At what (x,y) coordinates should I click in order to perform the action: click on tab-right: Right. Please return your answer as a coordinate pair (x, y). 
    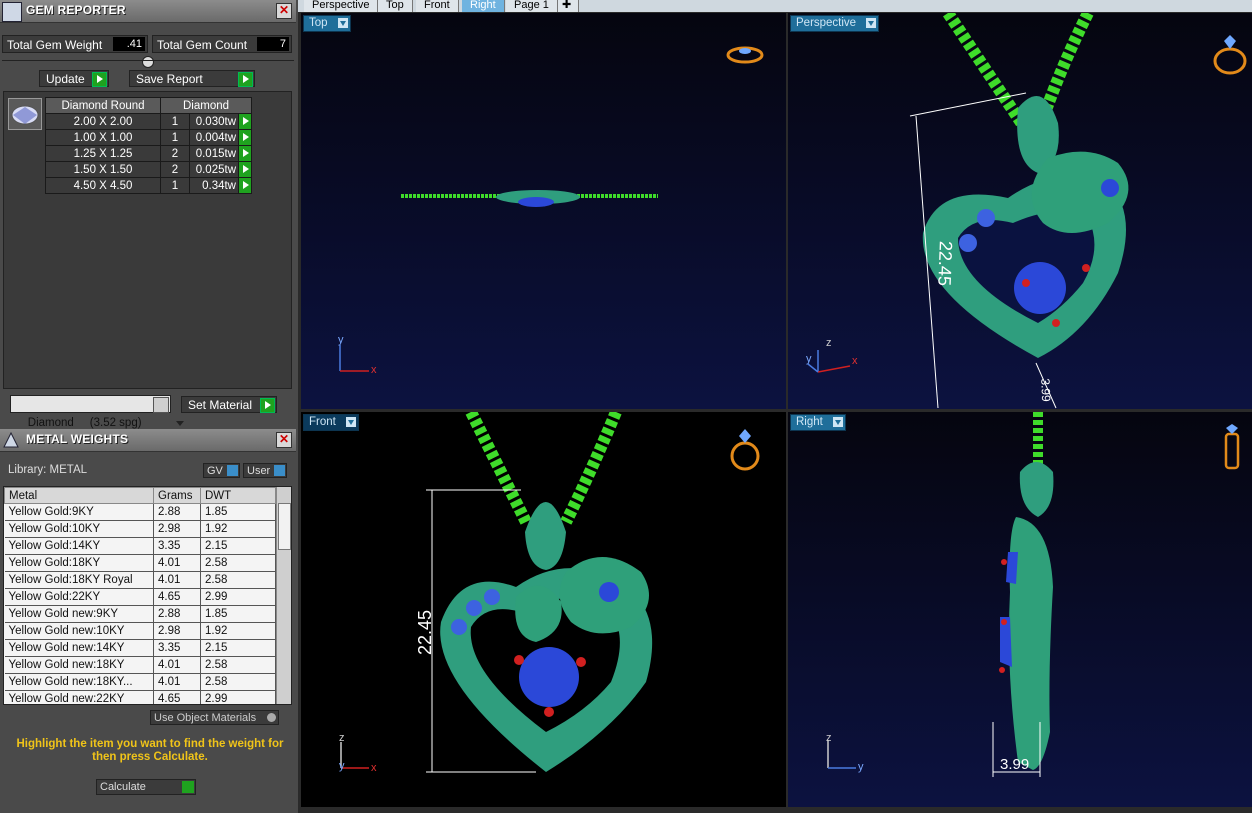
    Looking at the image, I should click on (483, 6).